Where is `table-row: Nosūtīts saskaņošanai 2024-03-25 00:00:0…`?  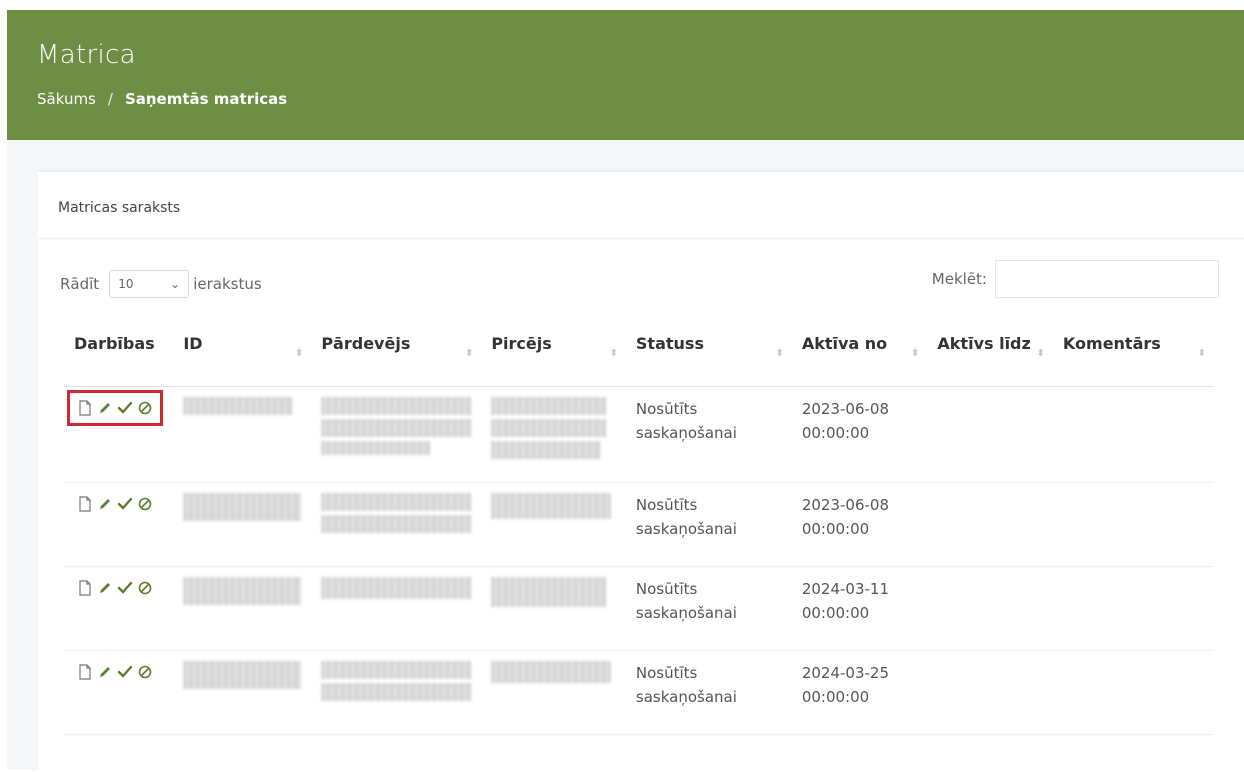 table-row: Nosūtīts saskaņošanai 2024-03-25 00:00:0… is located at coordinates (639, 692).